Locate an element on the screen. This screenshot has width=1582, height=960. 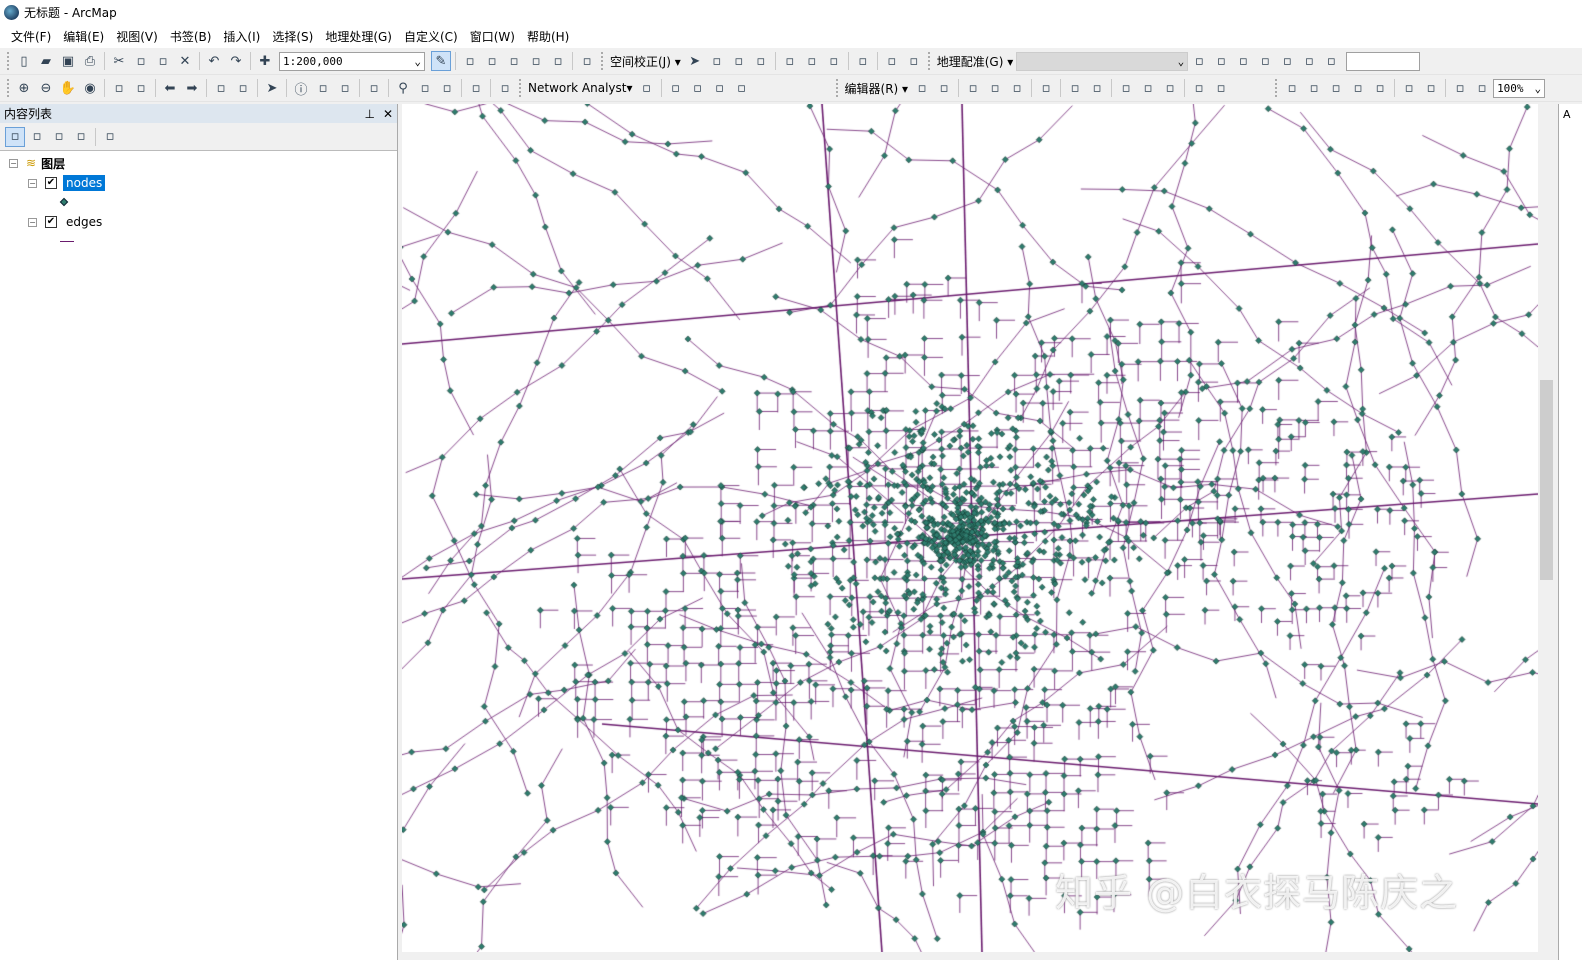
menu-item: 帮助(H) is located at coordinates (548, 36).